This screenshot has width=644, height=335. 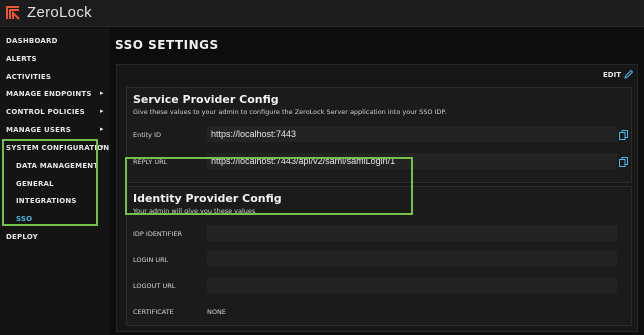 What do you see at coordinates (612, 75) in the screenshot?
I see `edit-button: EDIT` at bounding box center [612, 75].